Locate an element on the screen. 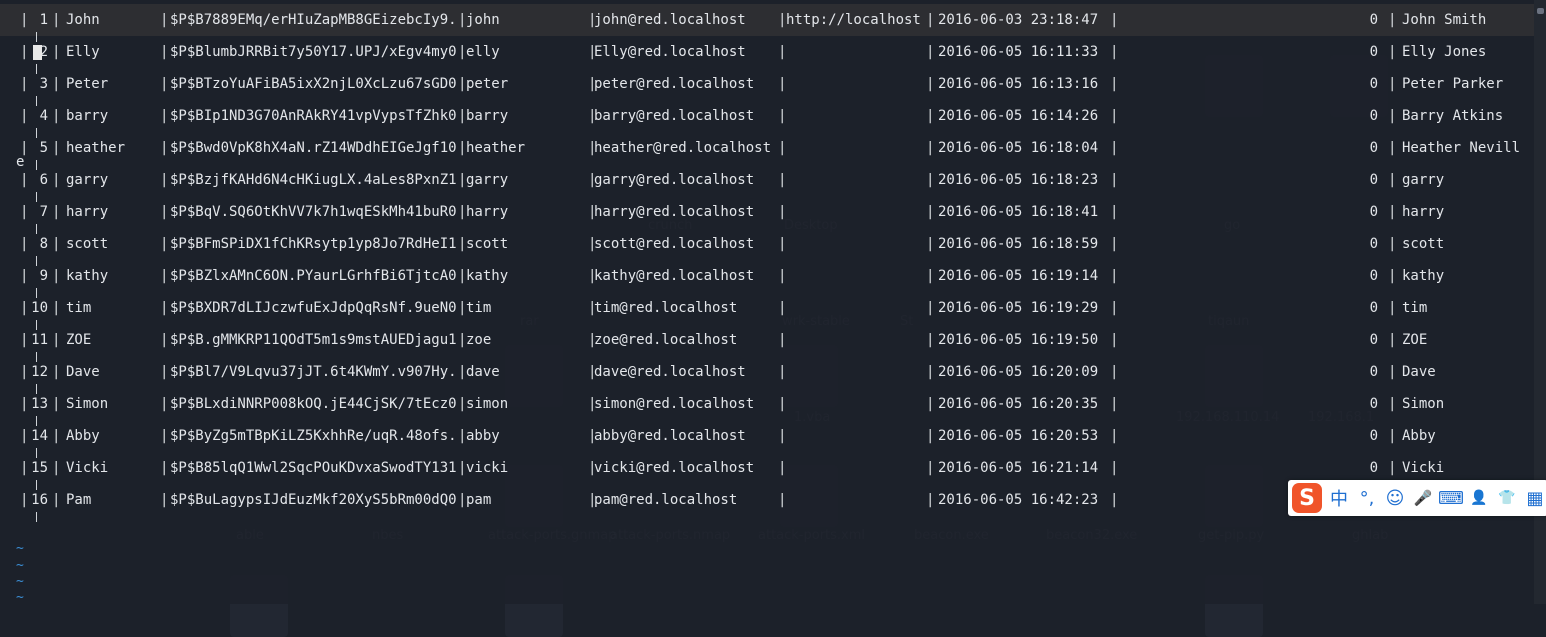  user-first-cell: John is located at coordinates (83, 20).